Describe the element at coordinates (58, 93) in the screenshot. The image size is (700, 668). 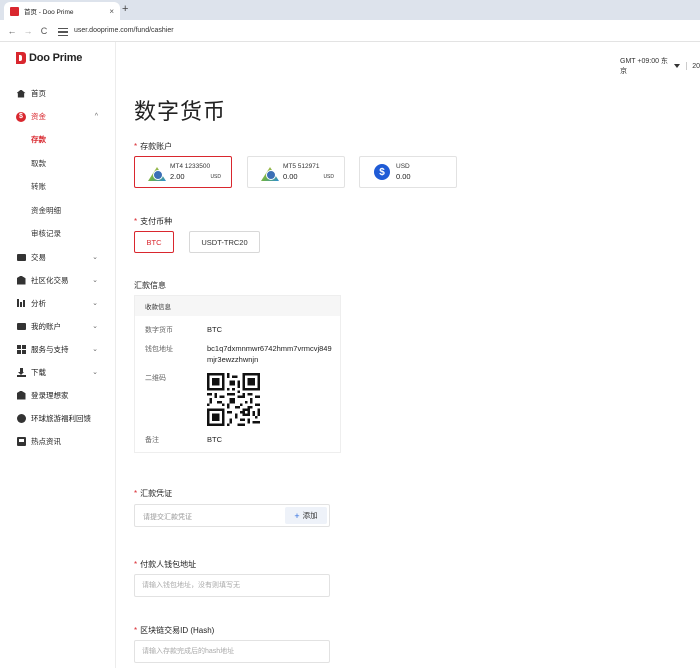
I see `sidebar-item-home: 首页` at that location.